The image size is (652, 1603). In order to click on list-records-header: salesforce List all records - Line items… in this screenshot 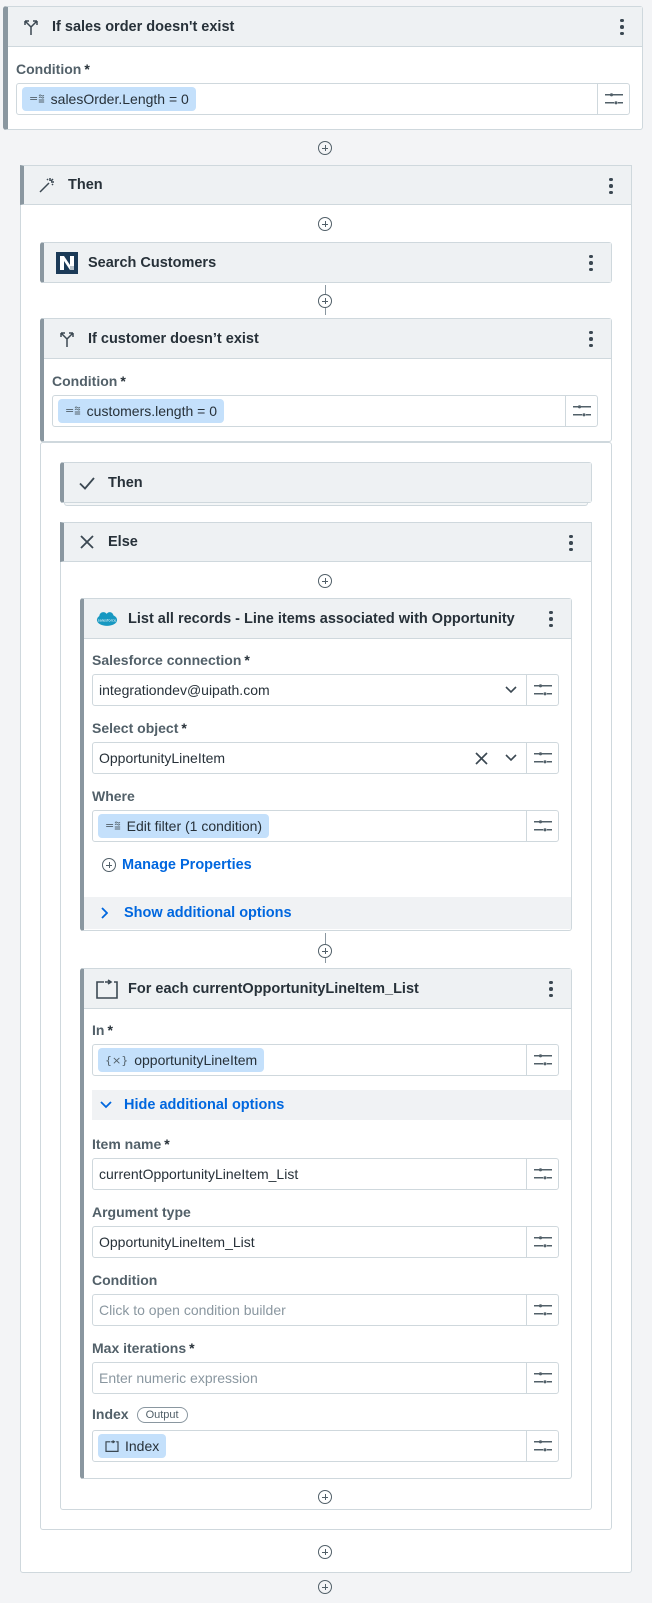, I will do `click(327, 619)`.